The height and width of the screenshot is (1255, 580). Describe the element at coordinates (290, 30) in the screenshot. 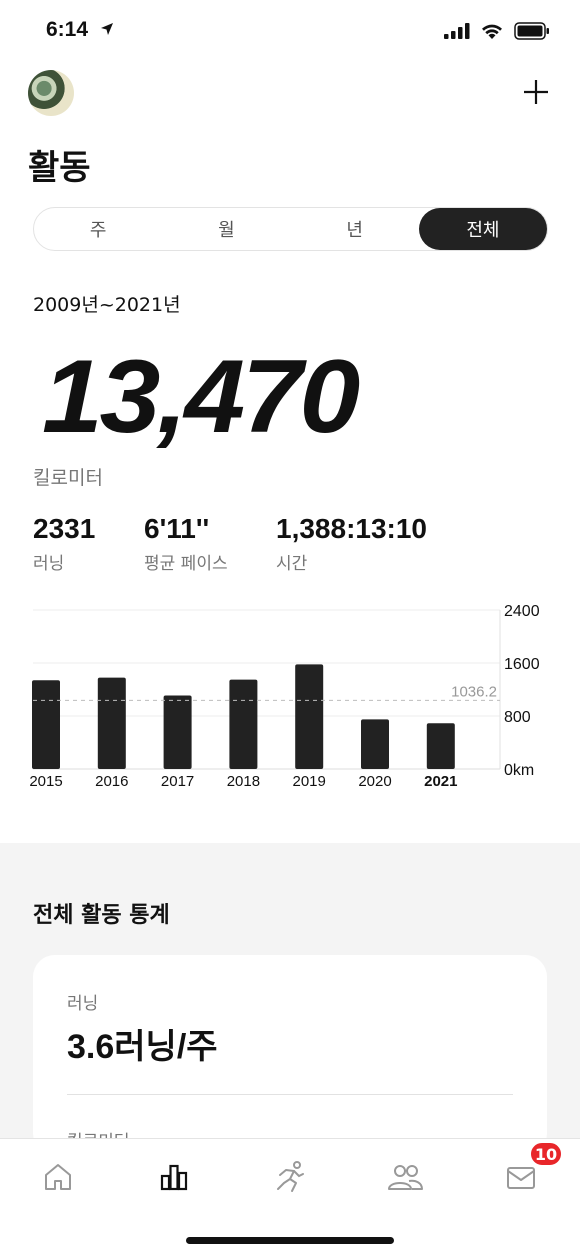

I see `status-bar: 6:14` at that location.